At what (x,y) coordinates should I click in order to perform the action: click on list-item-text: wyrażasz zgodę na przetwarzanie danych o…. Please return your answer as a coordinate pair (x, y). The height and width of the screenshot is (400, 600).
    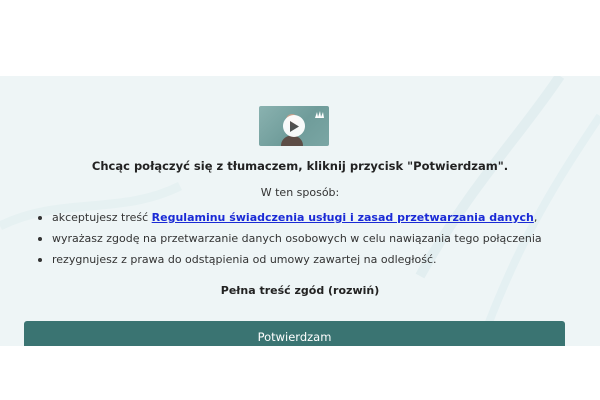
    Looking at the image, I should click on (297, 238).